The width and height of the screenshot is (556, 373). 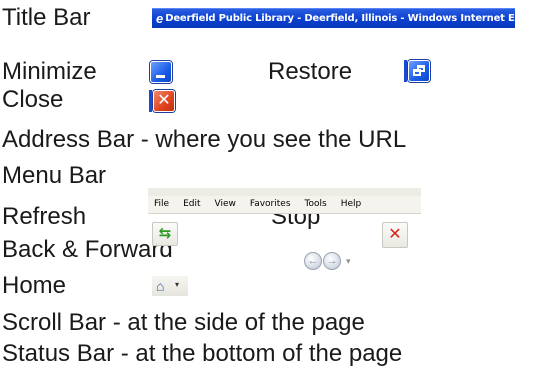 What do you see at coordinates (160, 18) in the screenshot?
I see `ie-logo-icon: e` at bounding box center [160, 18].